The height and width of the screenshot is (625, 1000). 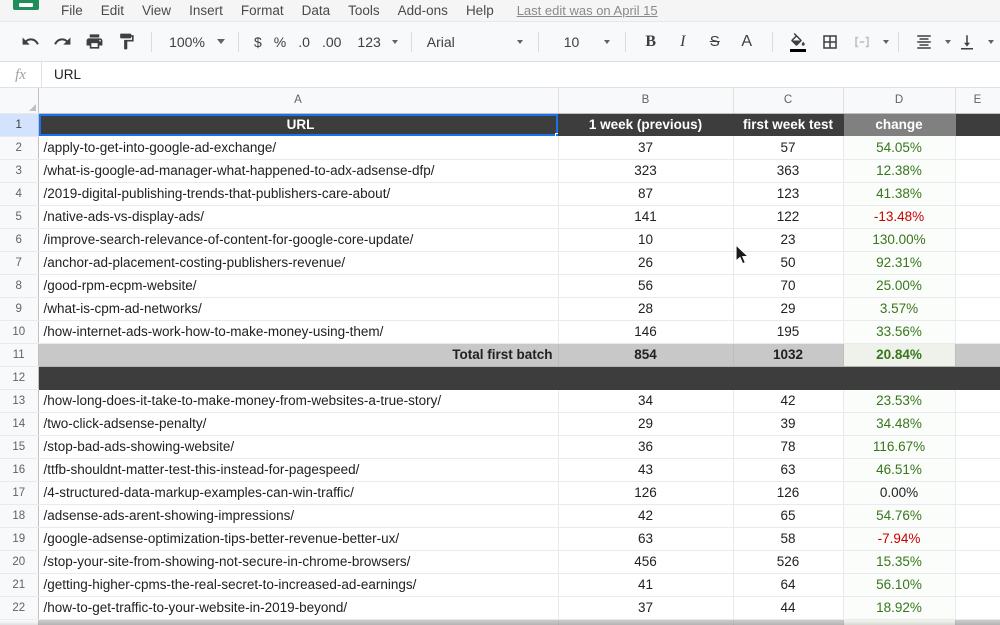 What do you see at coordinates (646, 194) in the screenshot?
I see `cell-B4: 87` at bounding box center [646, 194].